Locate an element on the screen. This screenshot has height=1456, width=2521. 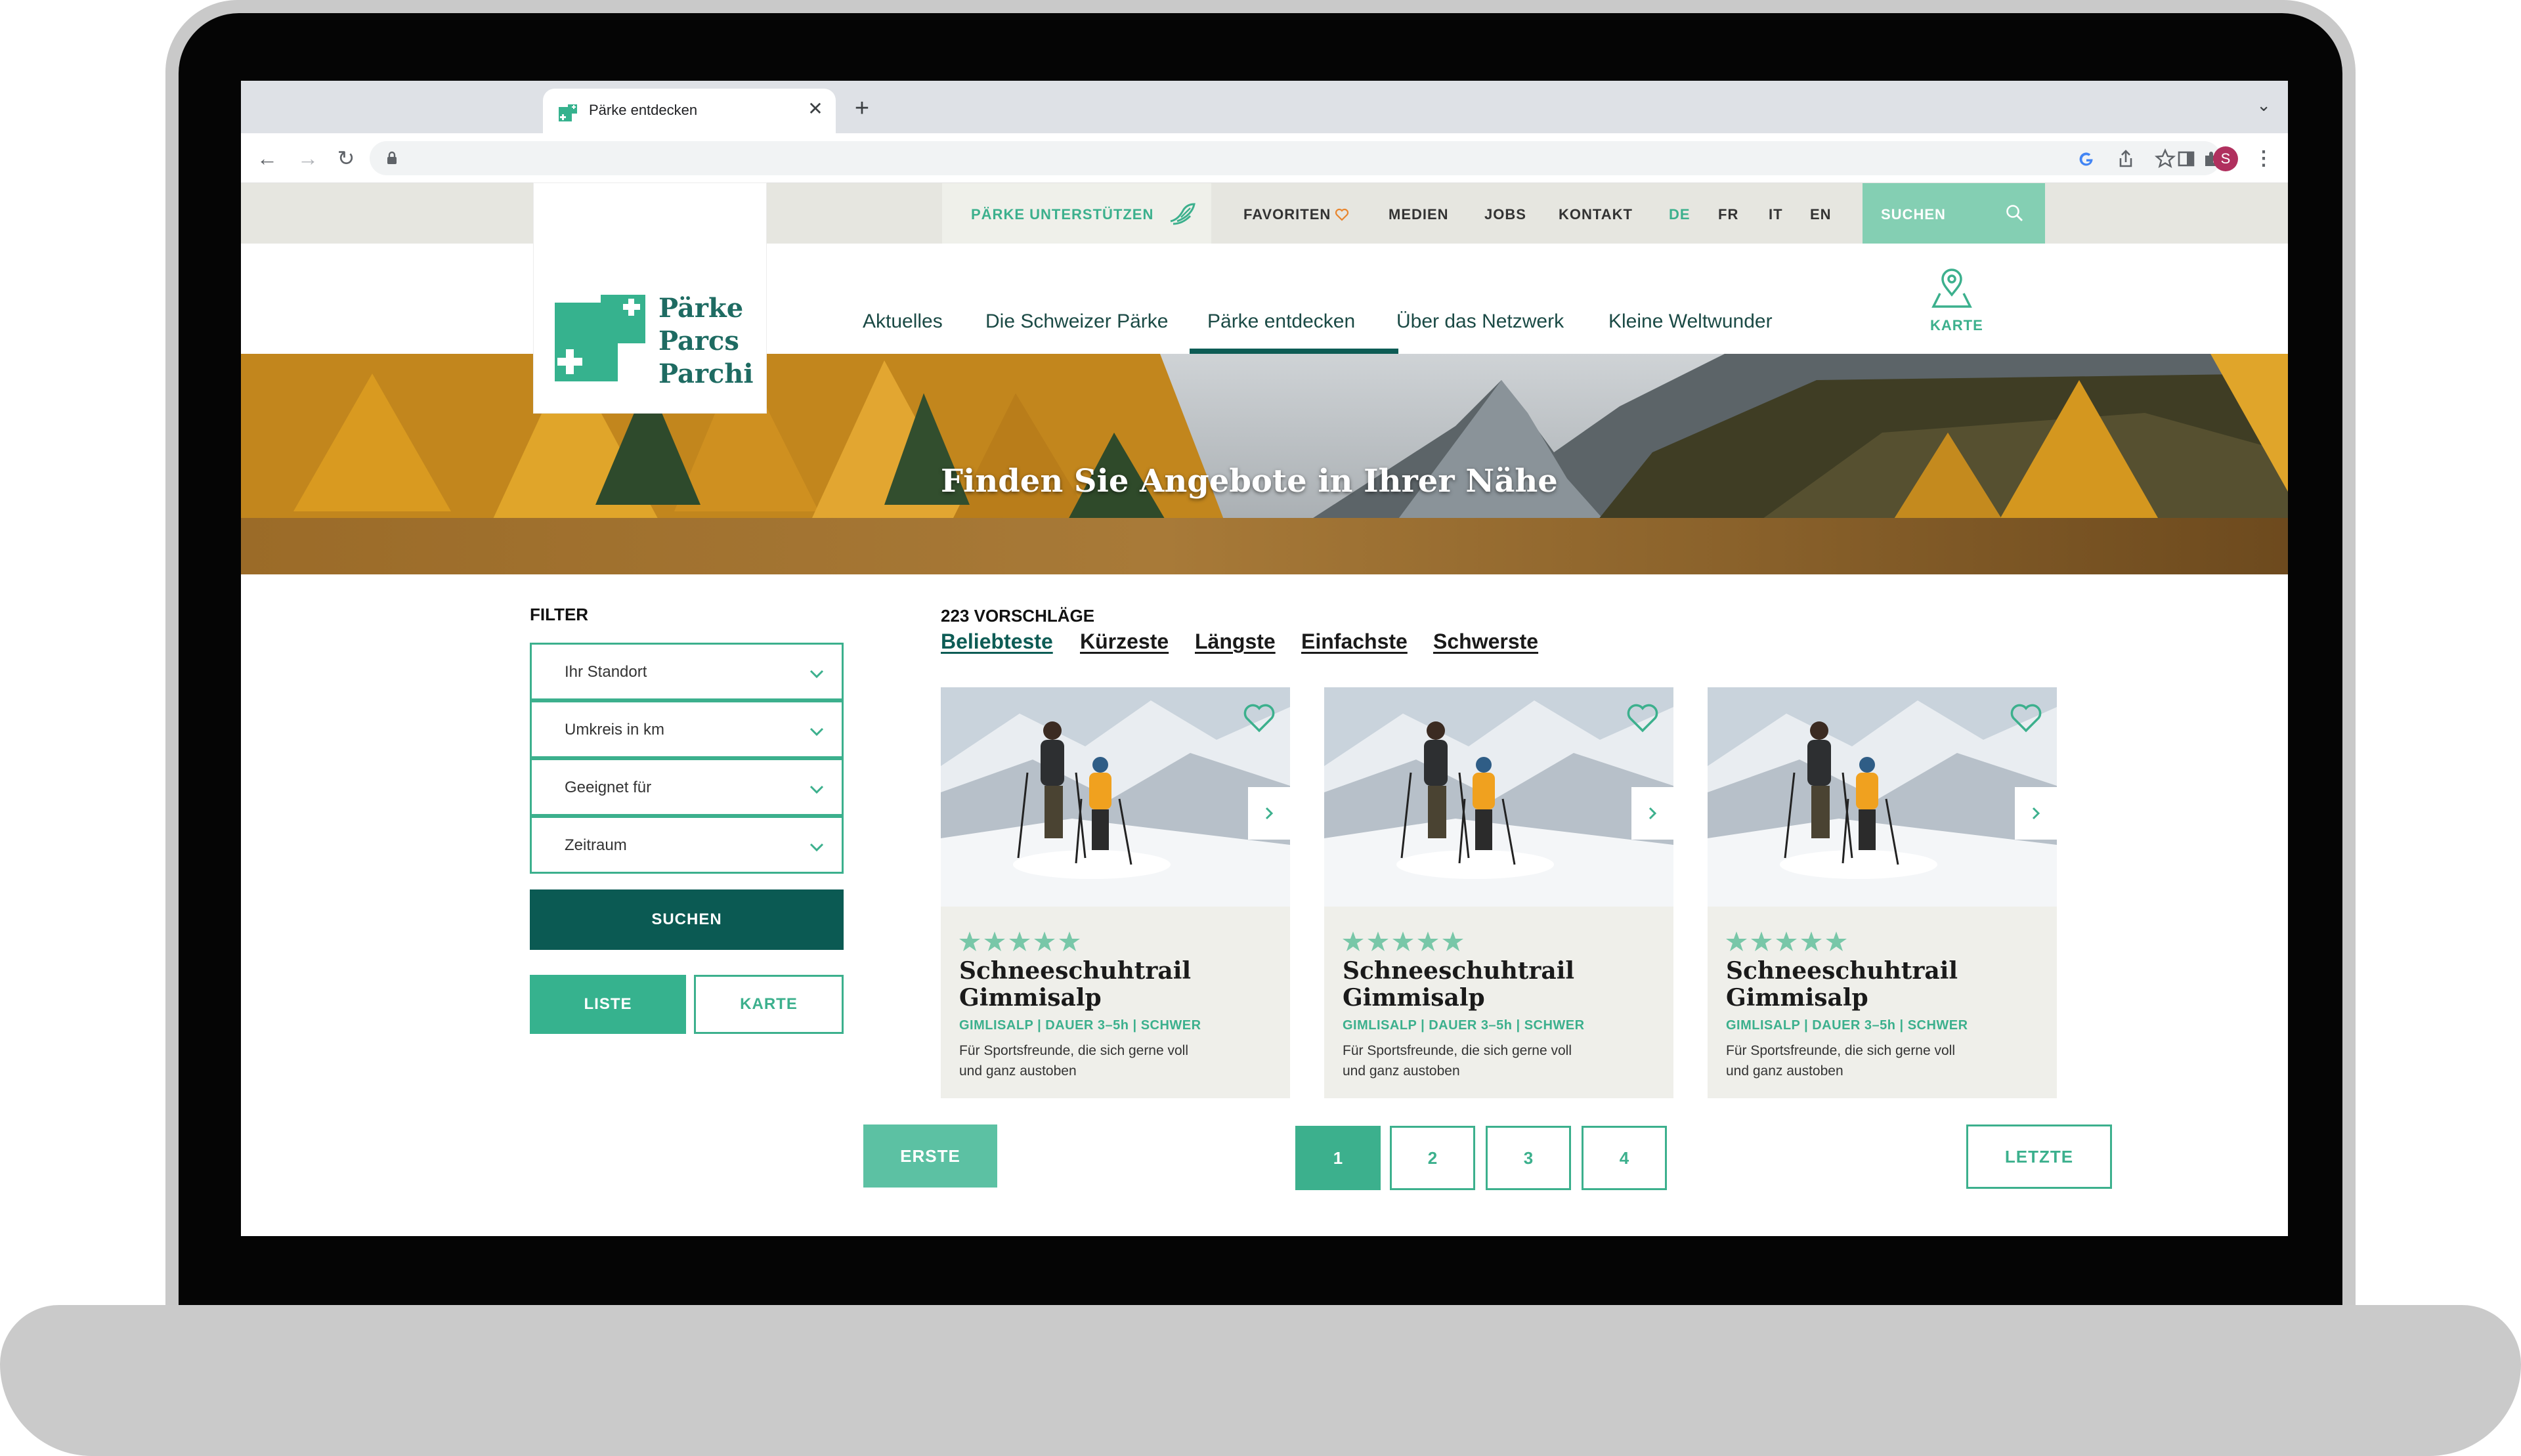
favoriten-label: FAVORITEN is located at coordinates (1287, 214).